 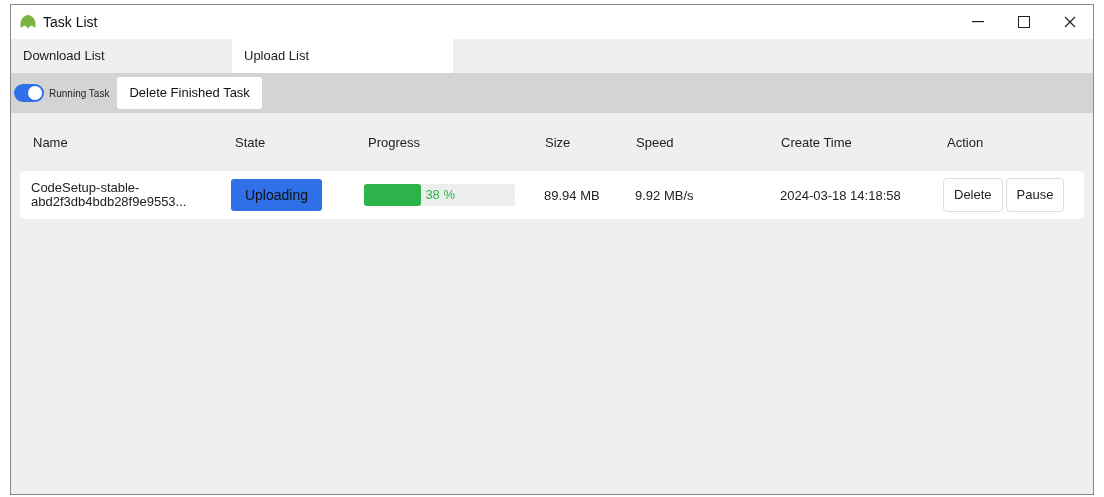 What do you see at coordinates (1070, 22) in the screenshot?
I see `close-icon` at bounding box center [1070, 22].